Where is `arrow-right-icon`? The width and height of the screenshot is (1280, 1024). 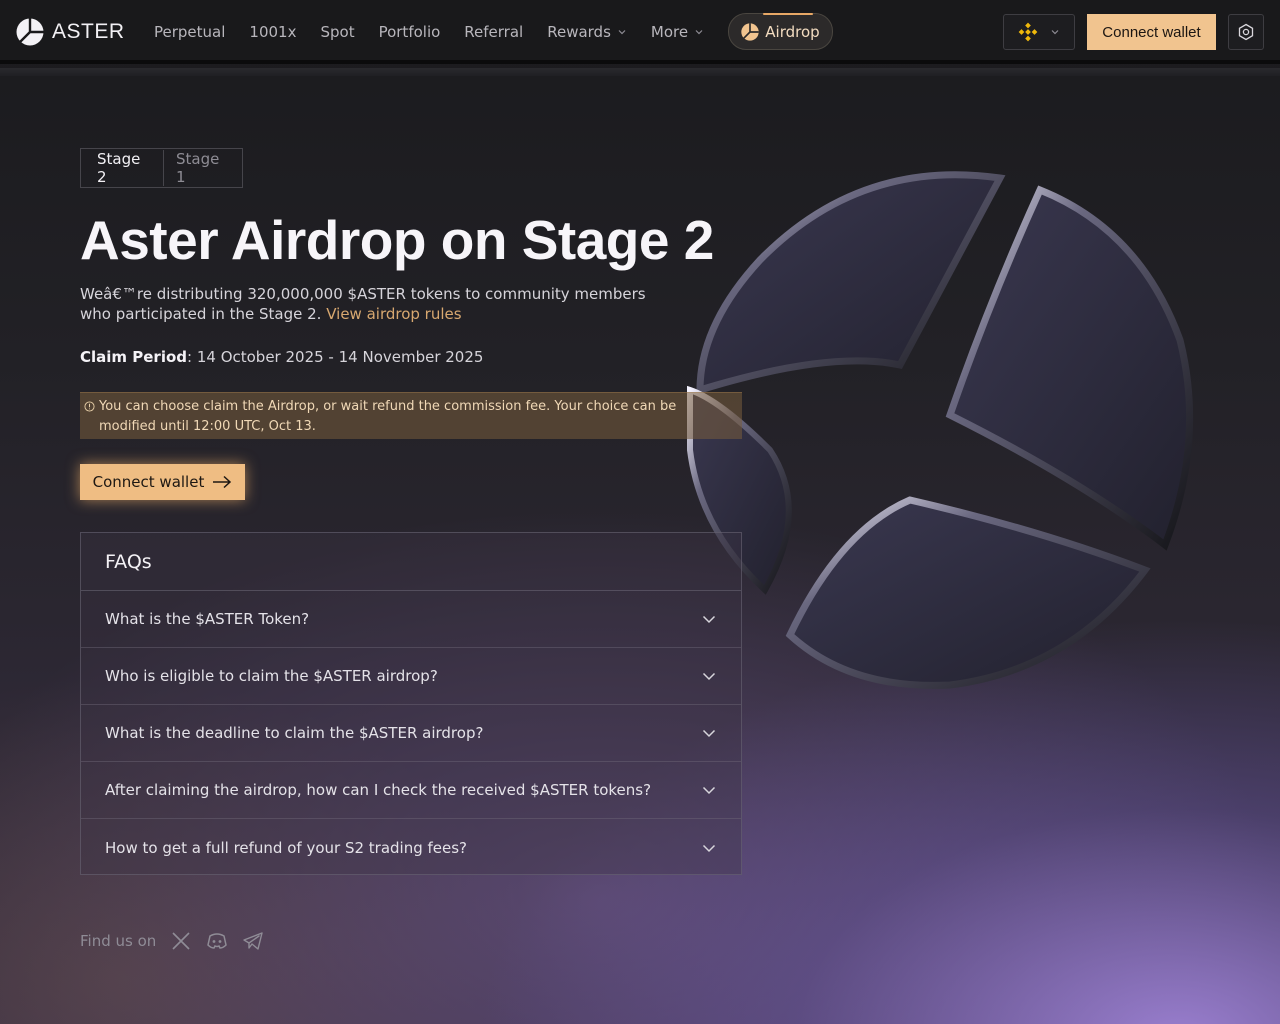 arrow-right-icon is located at coordinates (222, 482).